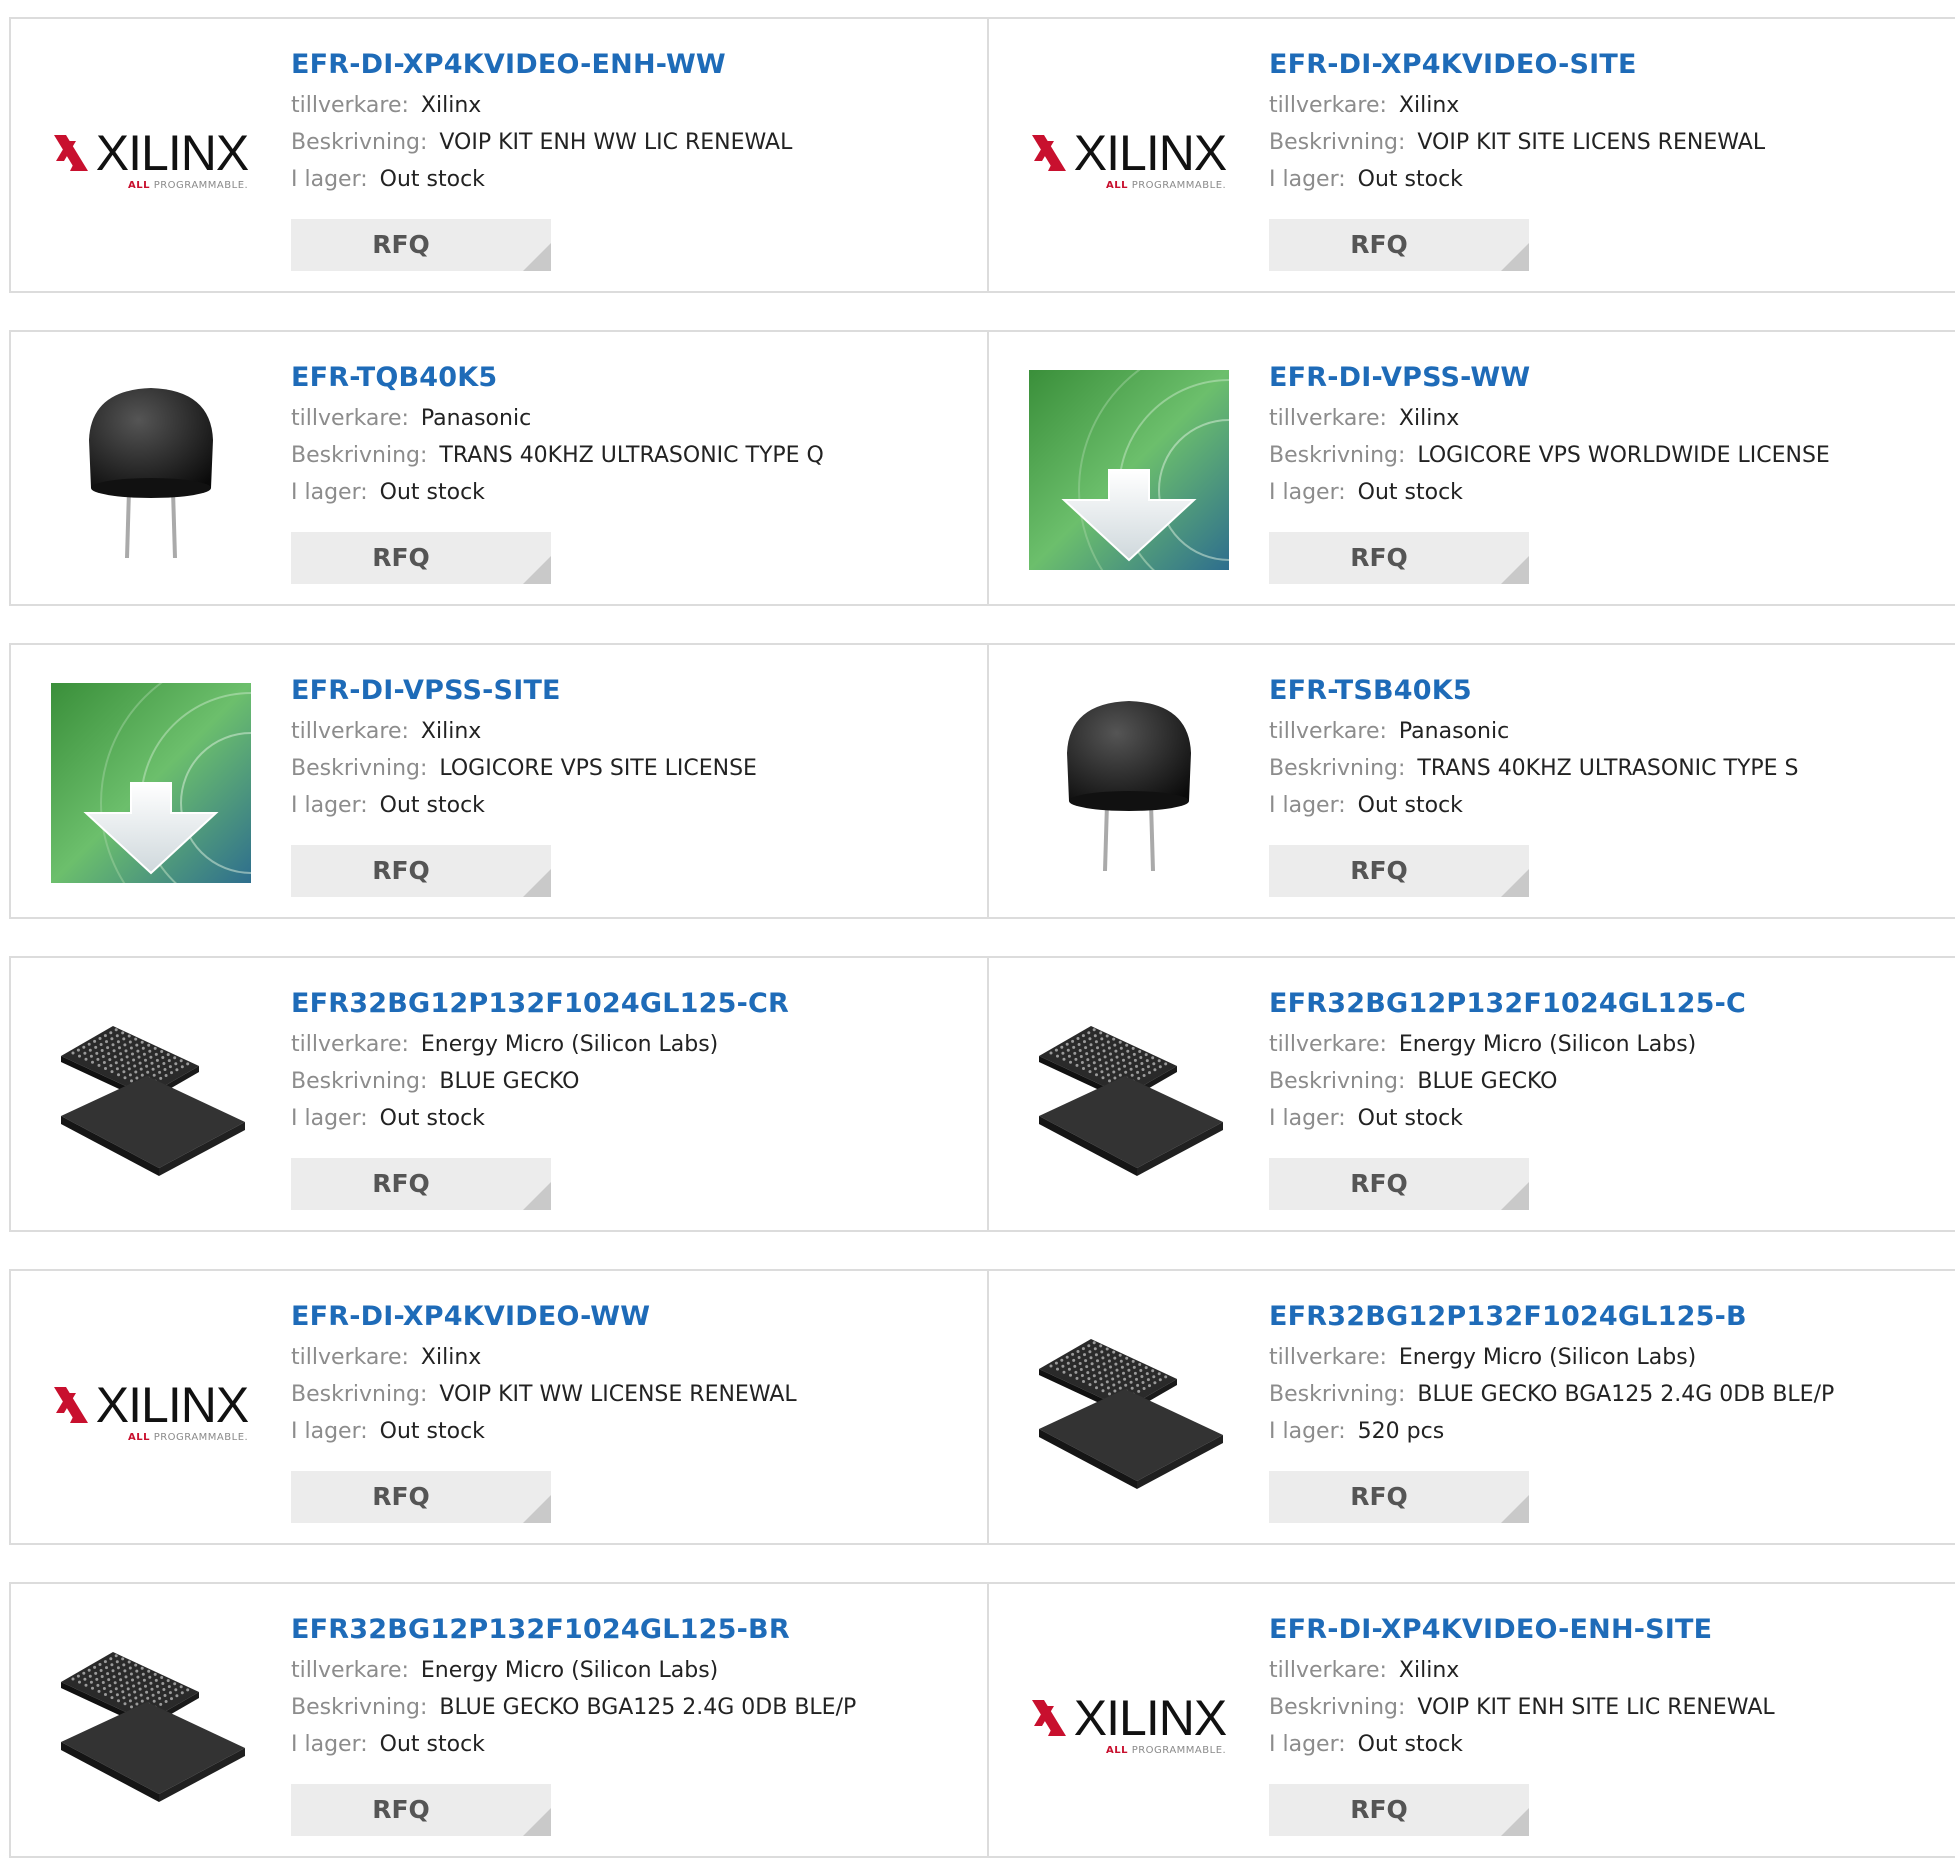  What do you see at coordinates (1551, 1320) in the screenshot?
I see `product-title-link: EFR32BG12P132F1024GL125-B` at bounding box center [1551, 1320].